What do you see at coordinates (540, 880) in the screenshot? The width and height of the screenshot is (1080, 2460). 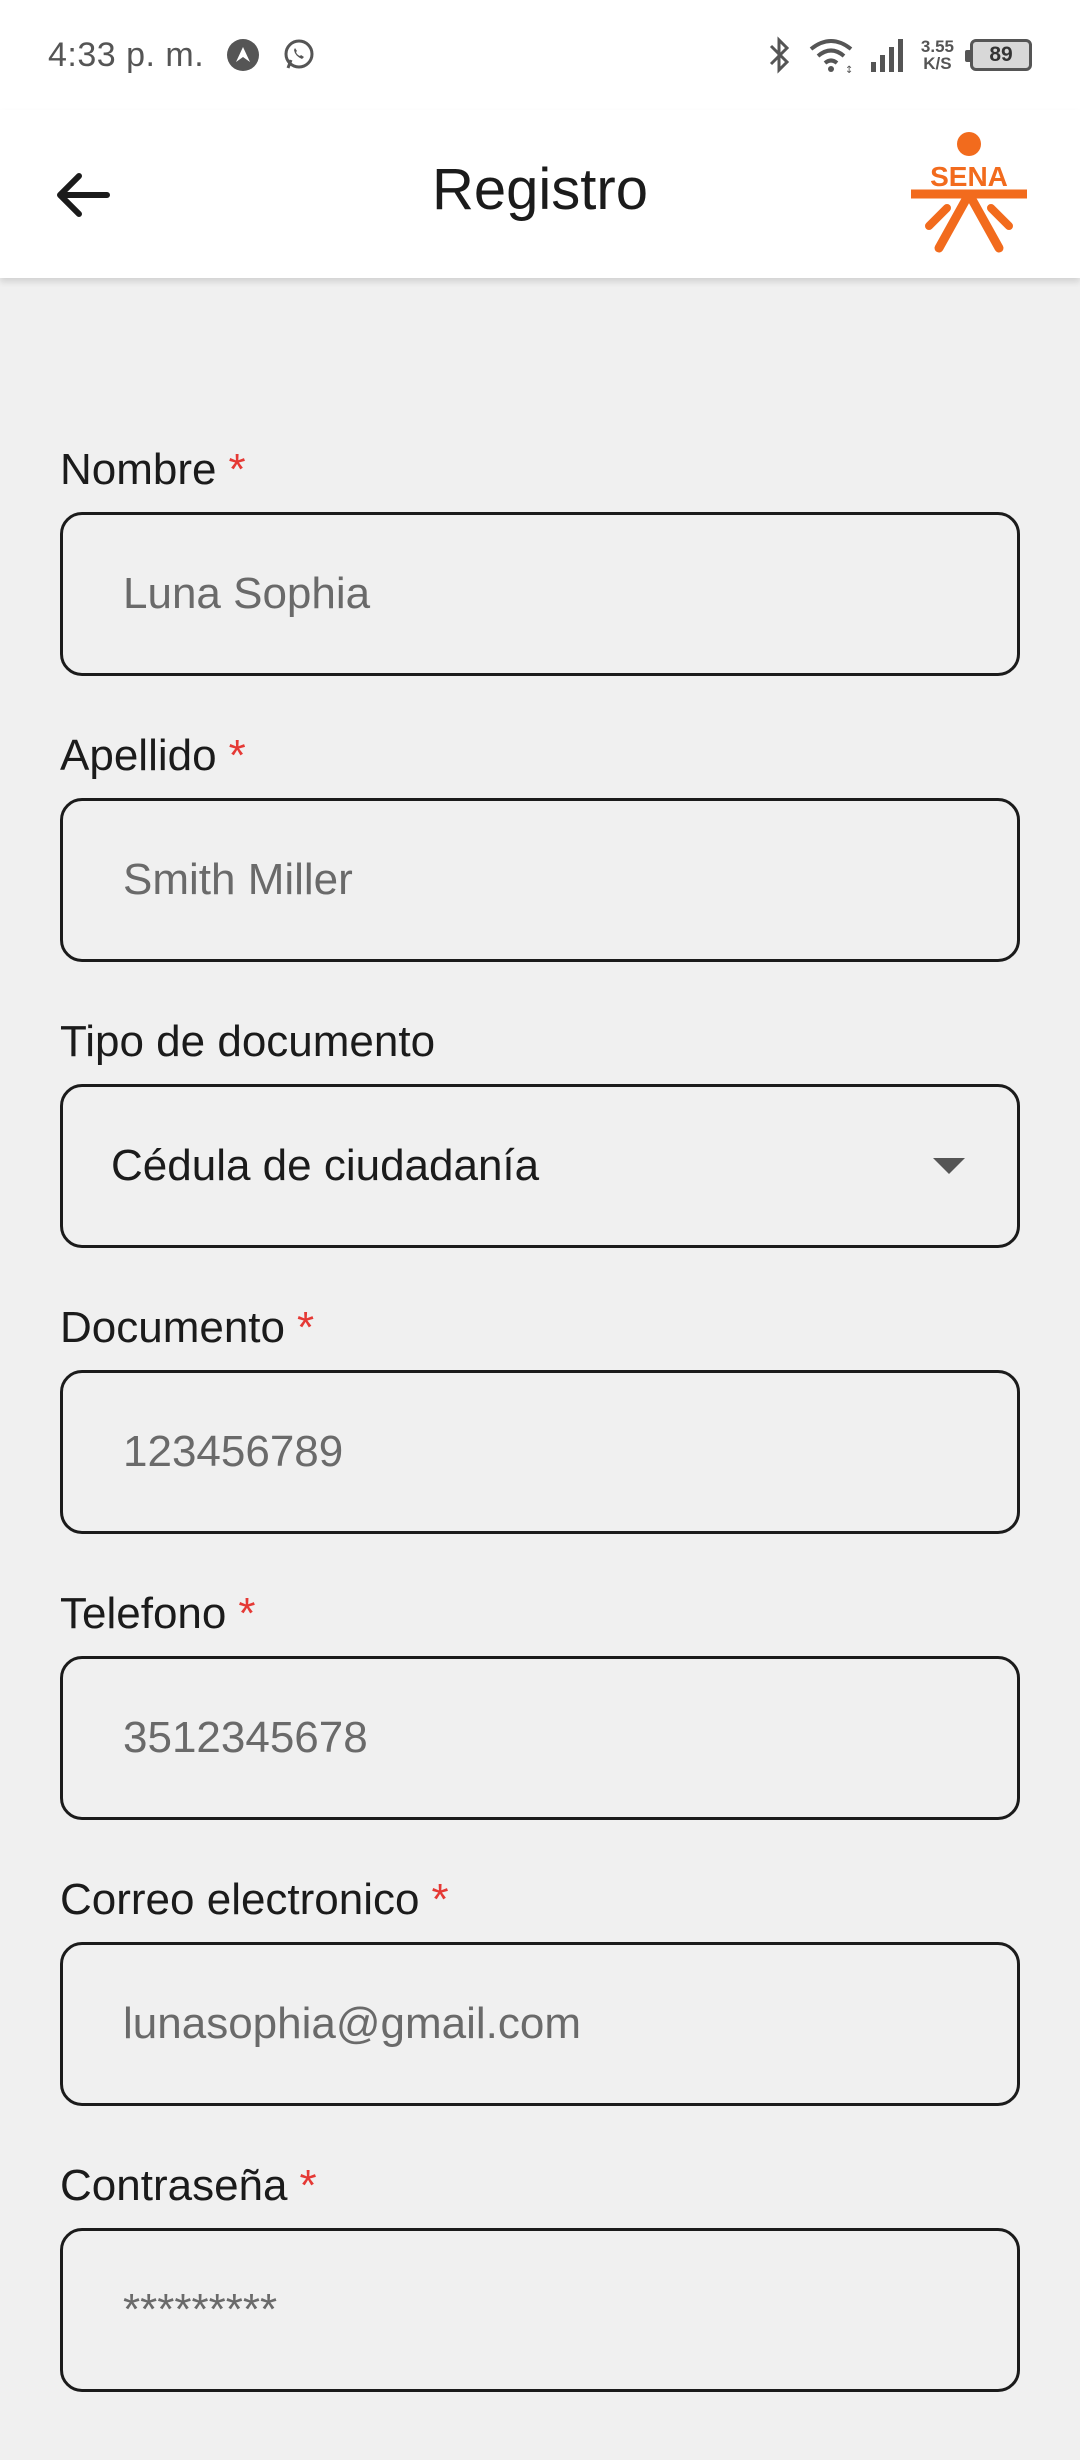 I see `apellido-input: Smith Miller` at bounding box center [540, 880].